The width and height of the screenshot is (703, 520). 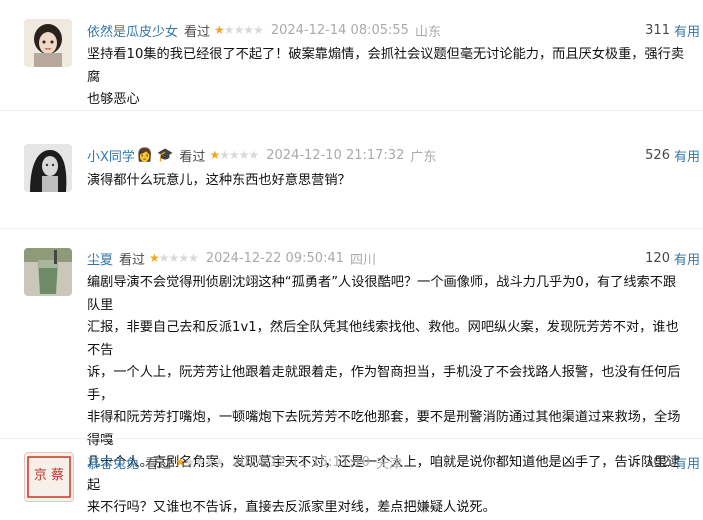 I want to click on comment-line: 也够恶心, so click(x=113, y=99).